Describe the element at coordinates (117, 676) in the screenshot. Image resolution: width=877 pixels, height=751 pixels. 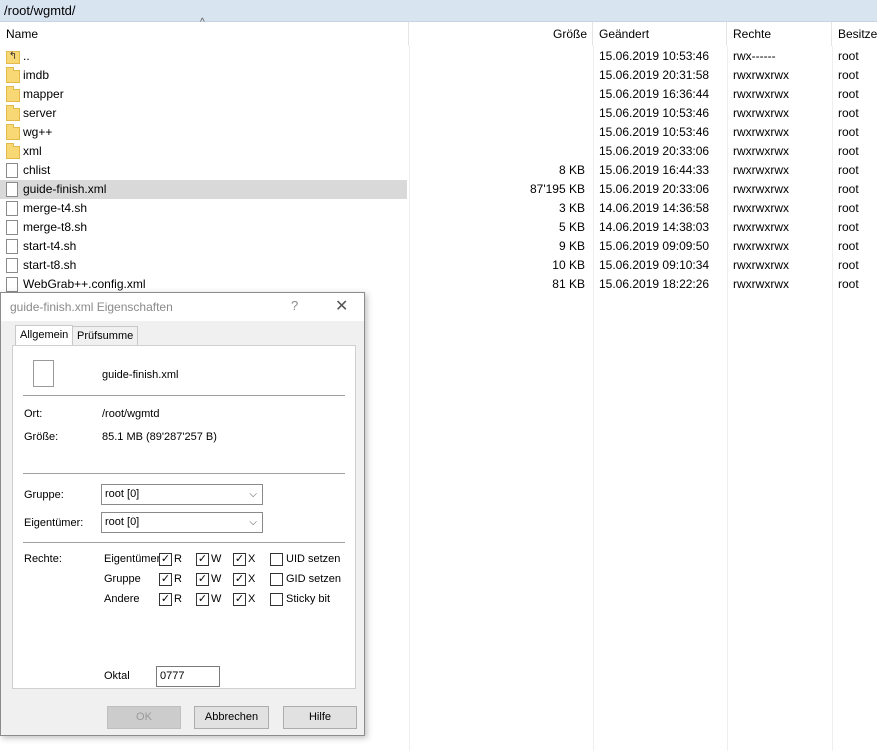
I see `octal-label: Oktal` at that location.